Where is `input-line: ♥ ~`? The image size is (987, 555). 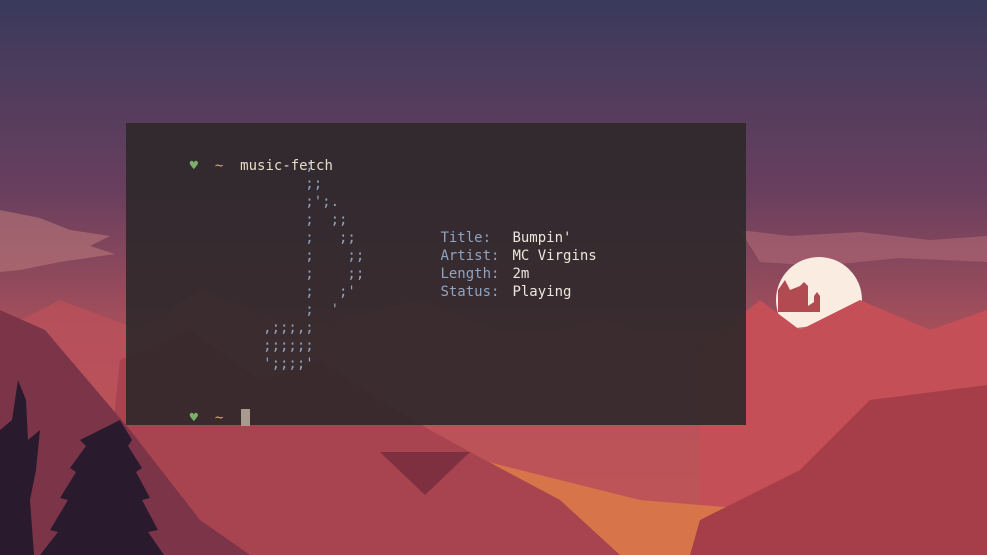 input-line: ♥ ~ is located at coordinates (195, 408).